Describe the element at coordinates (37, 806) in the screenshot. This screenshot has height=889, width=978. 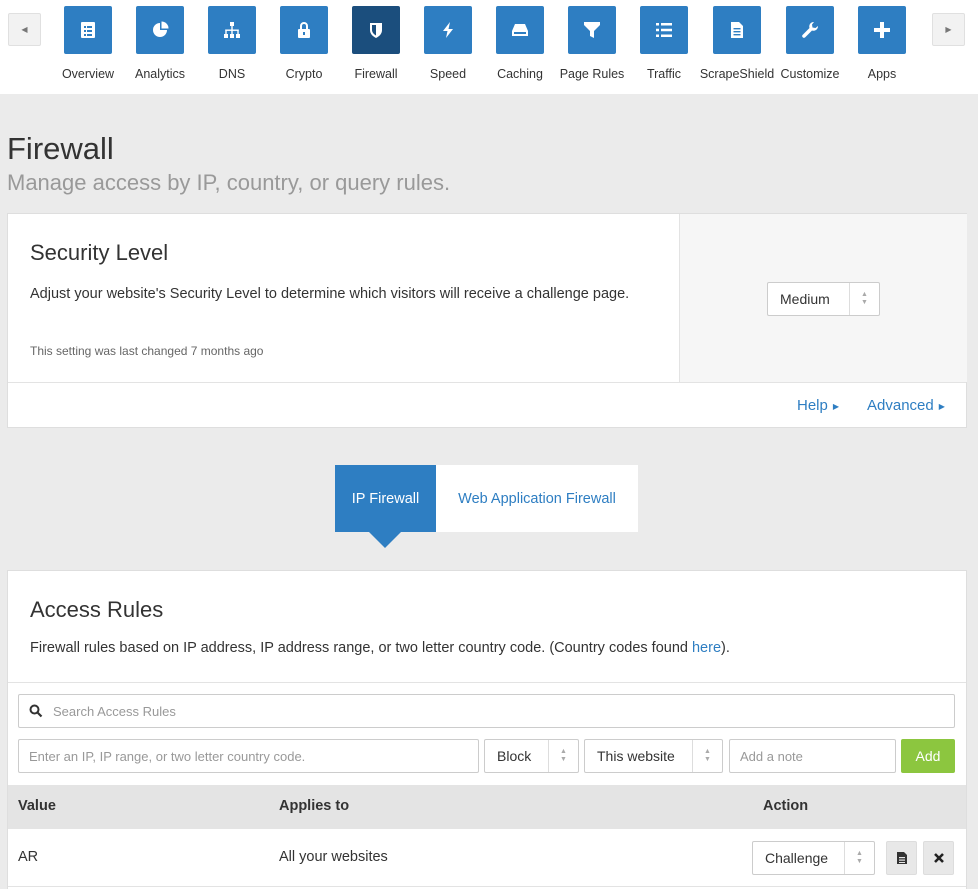
I see `column-header-value: Value` at that location.